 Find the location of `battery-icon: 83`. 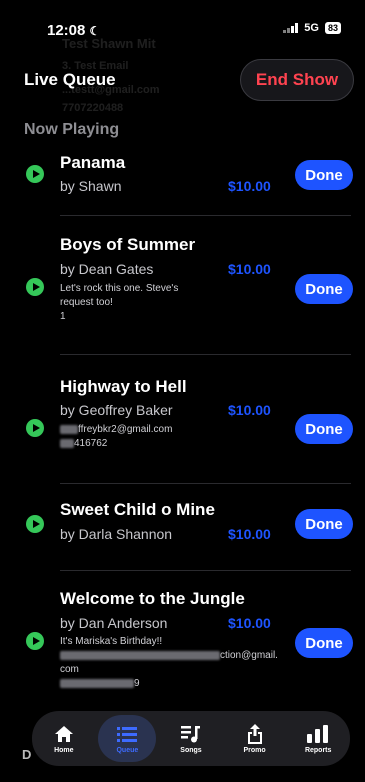

battery-icon: 83 is located at coordinates (332, 28).